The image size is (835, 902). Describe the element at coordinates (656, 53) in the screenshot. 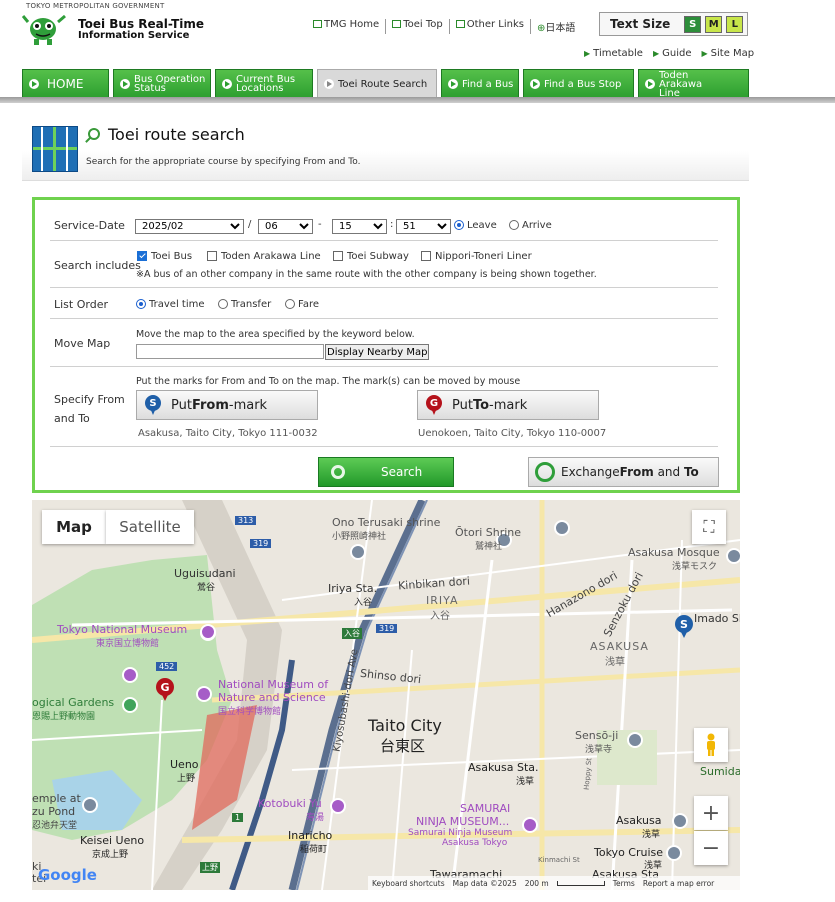

I see `arrow-right-icon: ▶` at that location.